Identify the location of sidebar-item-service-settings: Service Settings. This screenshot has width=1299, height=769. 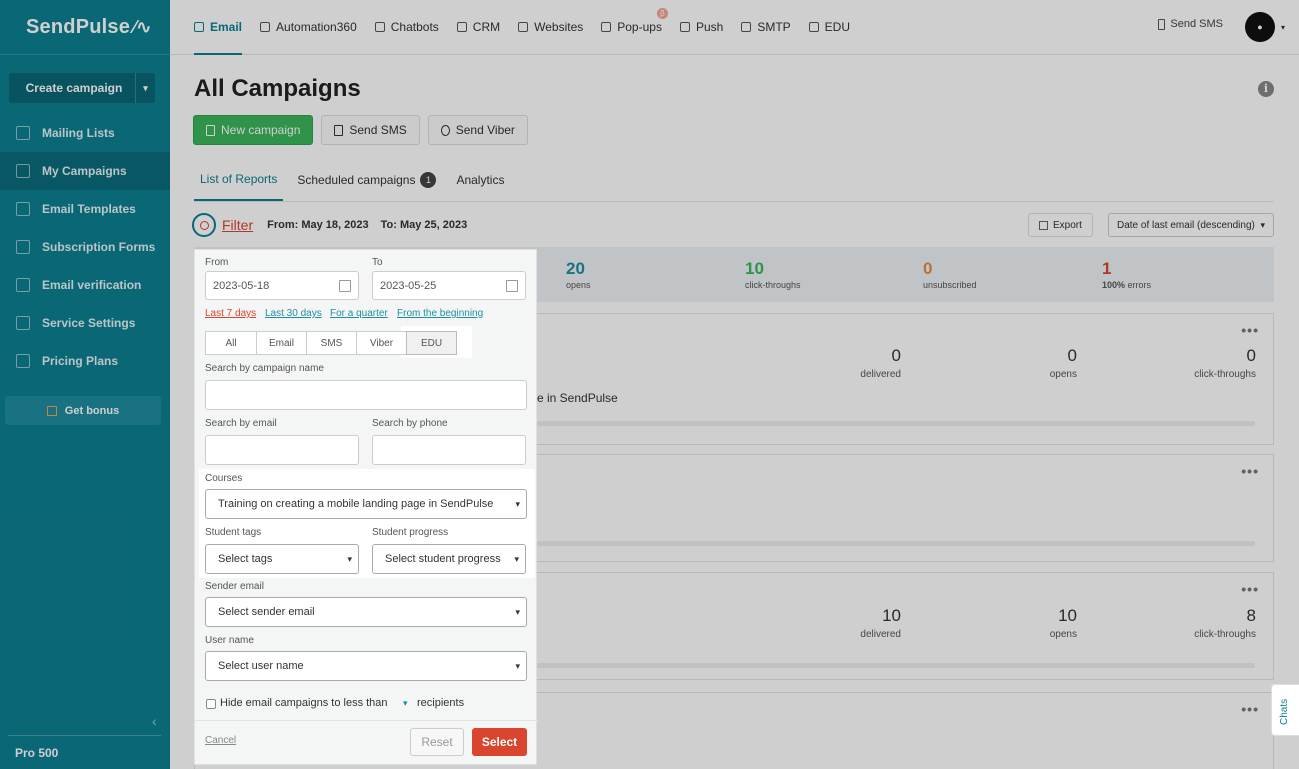
(85, 323).